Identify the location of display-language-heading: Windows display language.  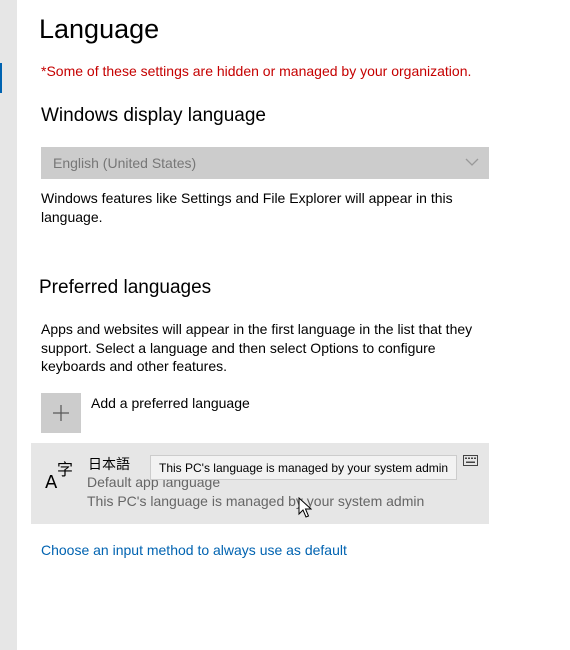
(153, 115).